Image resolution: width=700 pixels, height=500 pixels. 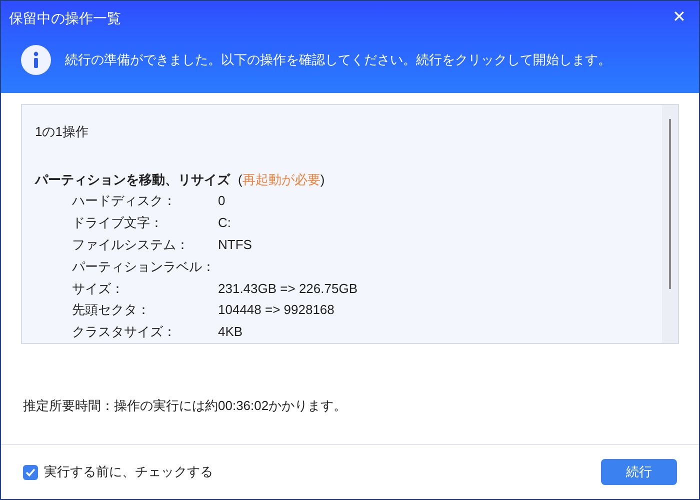 What do you see at coordinates (639, 472) in the screenshot?
I see `continue-button: 続行` at bounding box center [639, 472].